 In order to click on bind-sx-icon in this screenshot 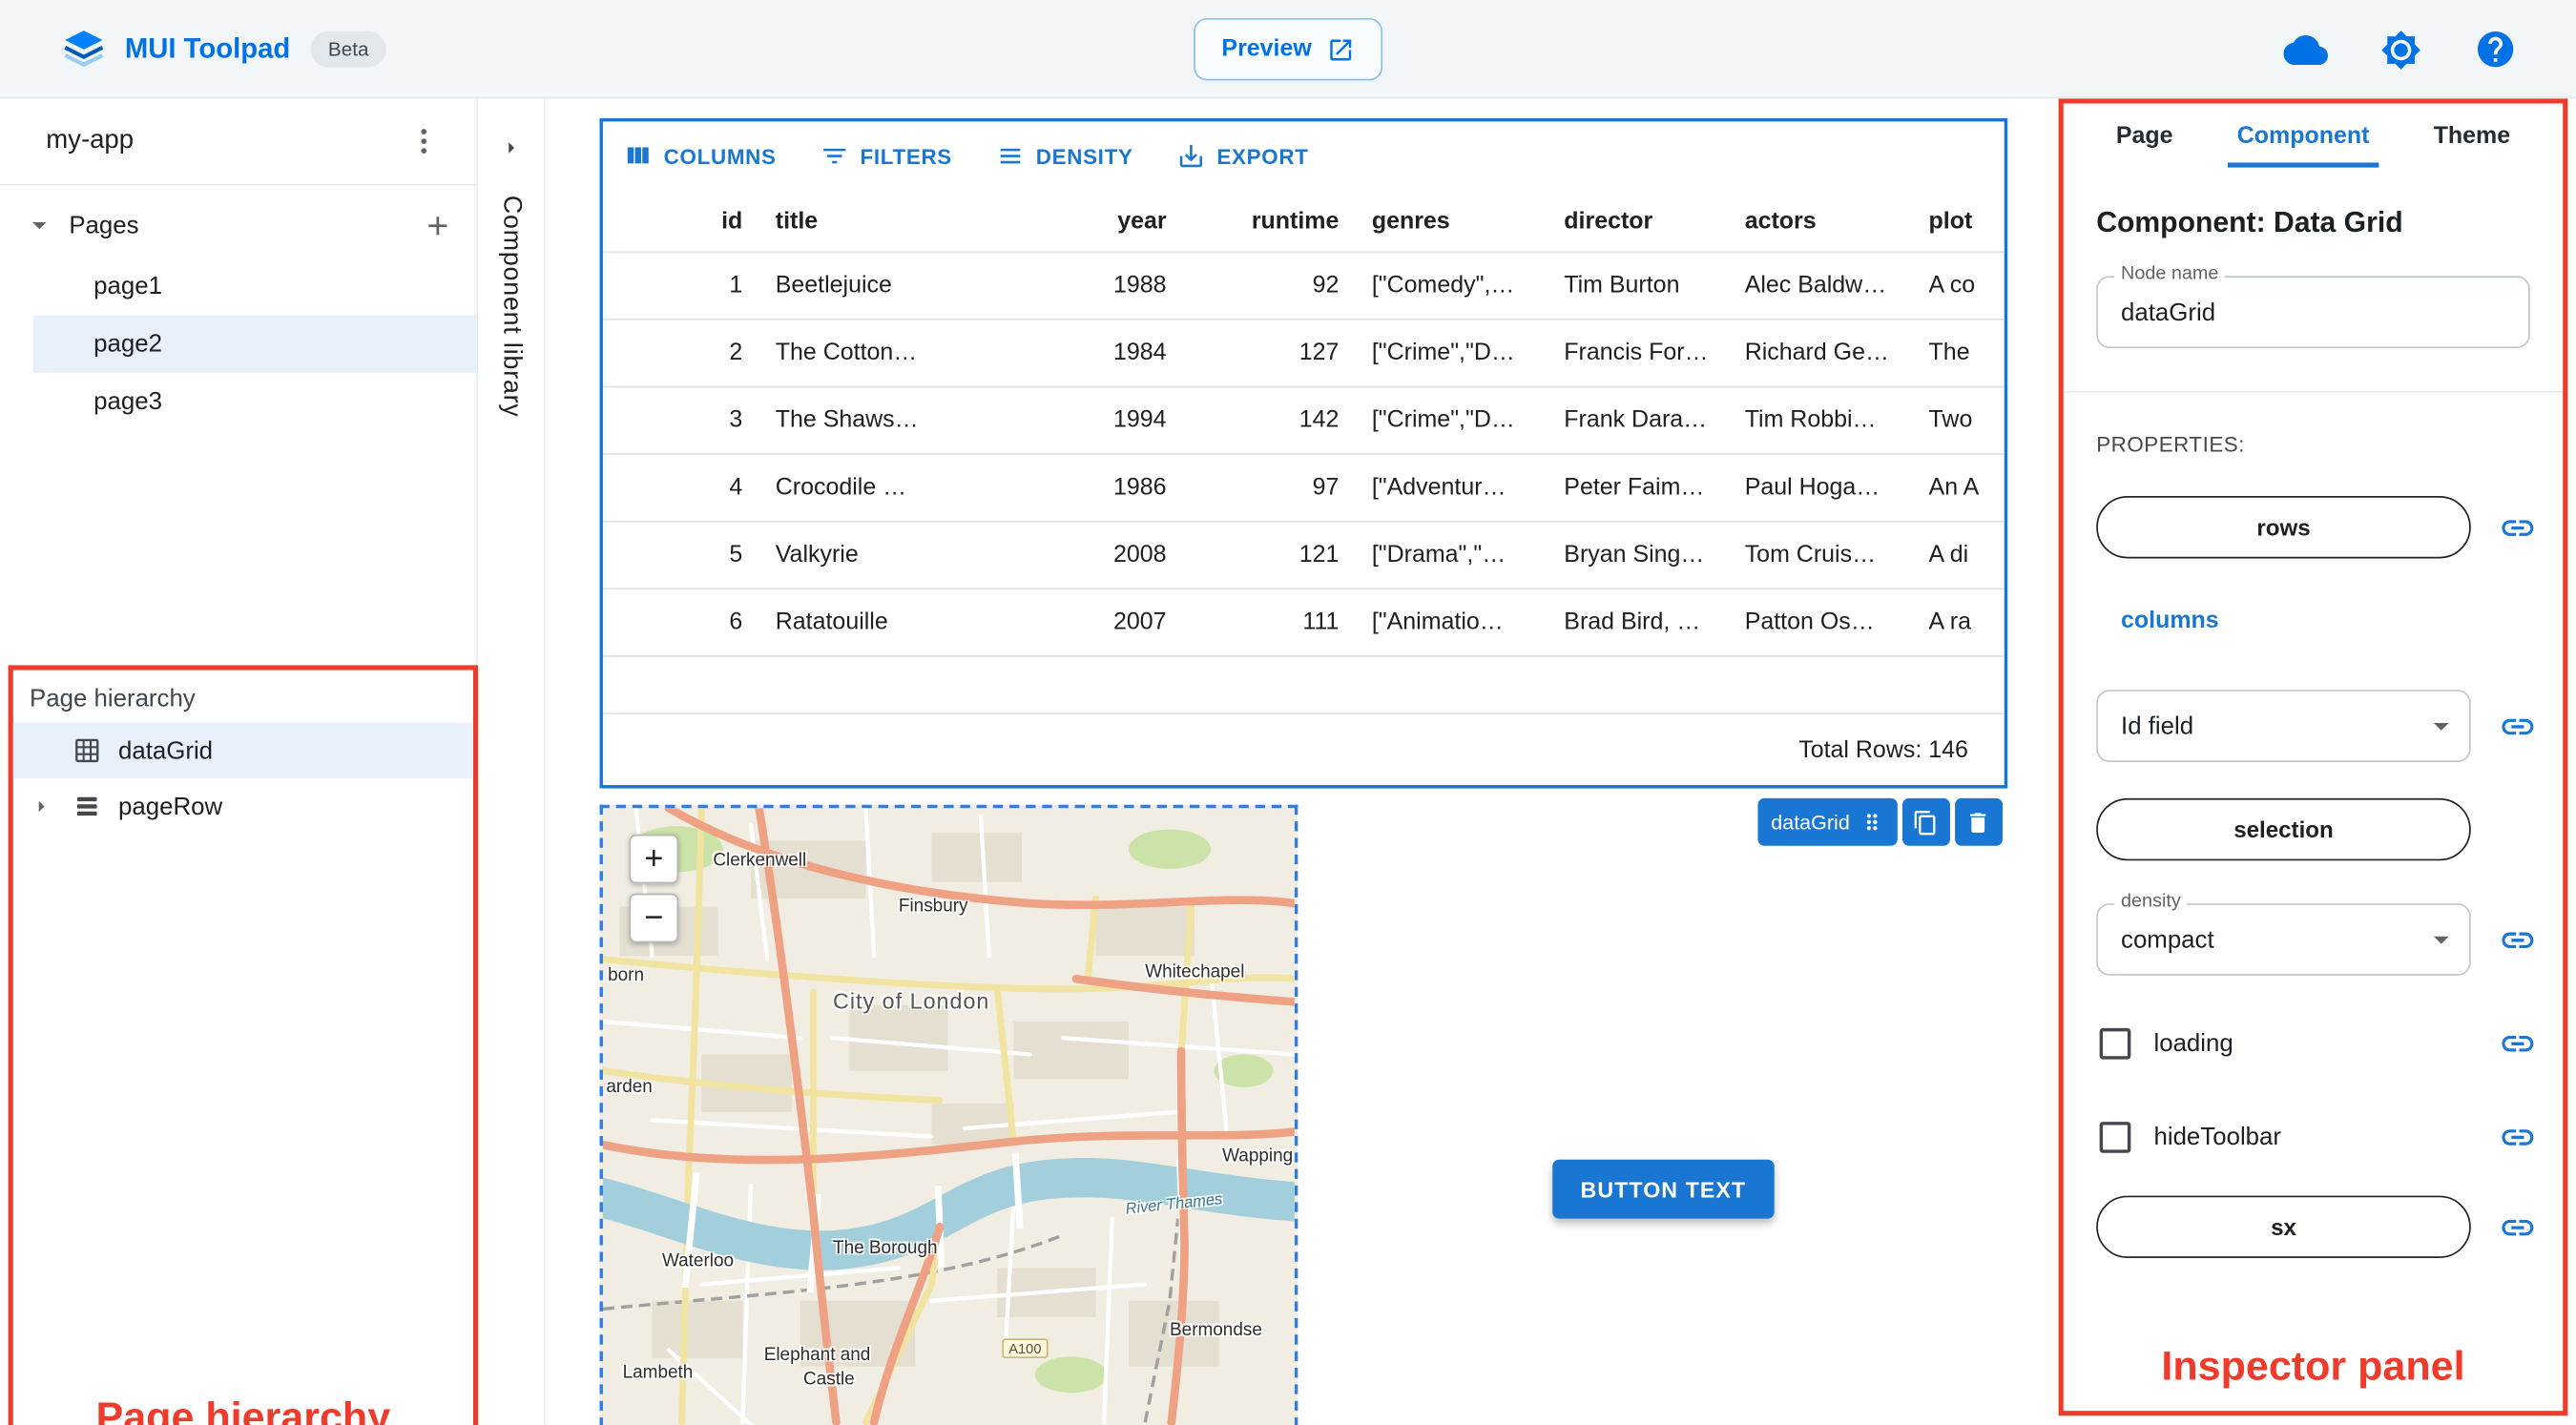, I will do `click(2518, 1227)`.